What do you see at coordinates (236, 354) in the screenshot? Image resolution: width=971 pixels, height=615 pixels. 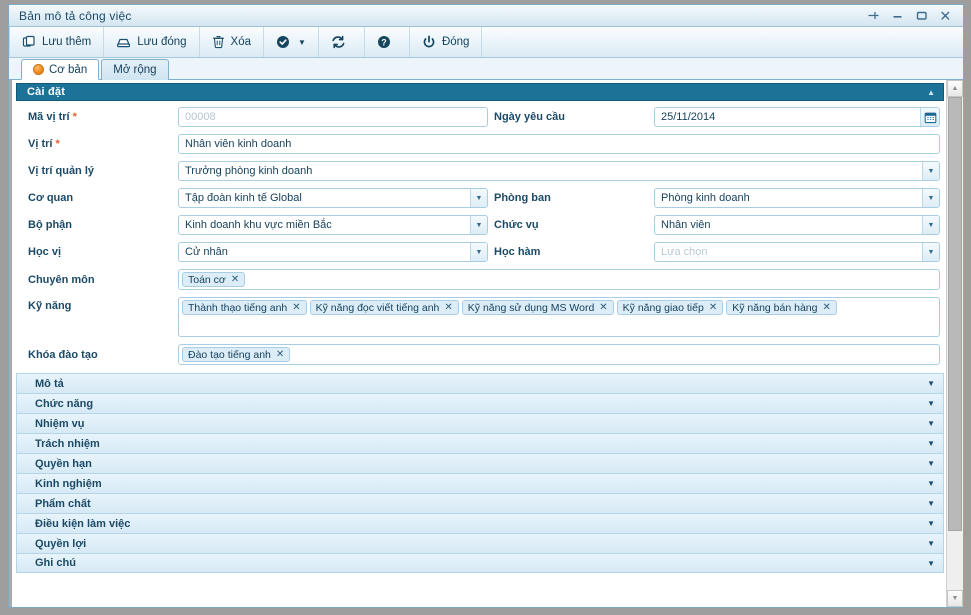 I see `tag-chip: Đào tạo tiếng anh ✕` at bounding box center [236, 354].